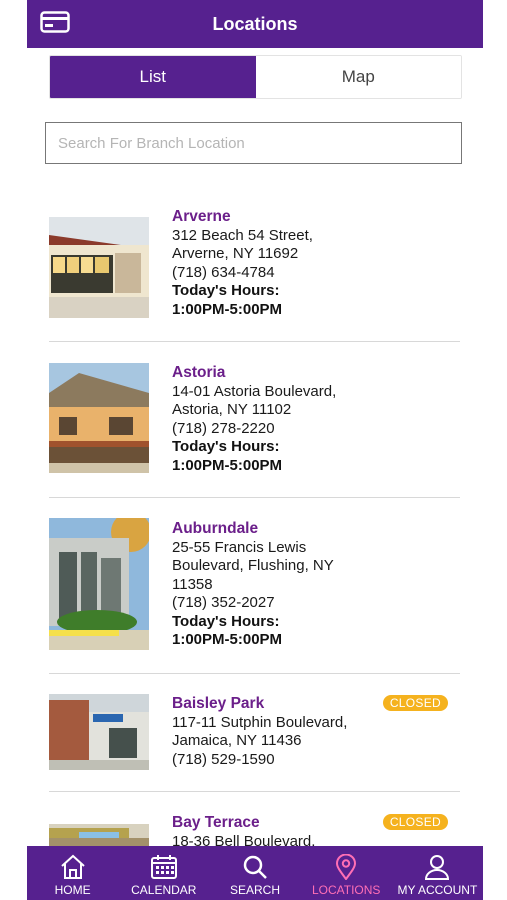 Image resolution: width=507 pixels, height=900 pixels. I want to click on search-input, so click(253, 143).